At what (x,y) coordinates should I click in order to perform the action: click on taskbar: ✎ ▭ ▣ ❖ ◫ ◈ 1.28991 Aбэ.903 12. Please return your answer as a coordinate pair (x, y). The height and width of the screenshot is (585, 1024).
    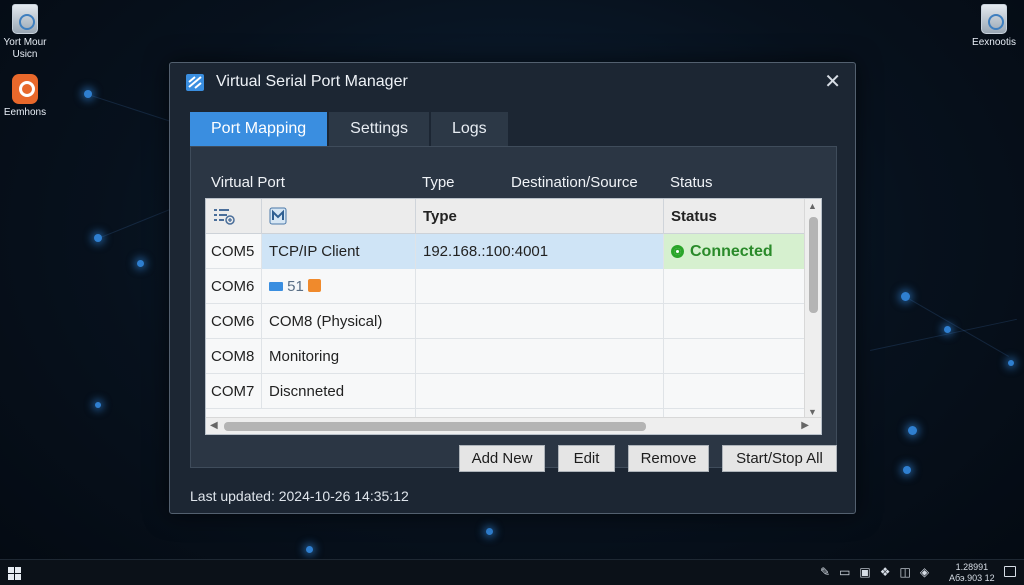
    Looking at the image, I should click on (512, 572).